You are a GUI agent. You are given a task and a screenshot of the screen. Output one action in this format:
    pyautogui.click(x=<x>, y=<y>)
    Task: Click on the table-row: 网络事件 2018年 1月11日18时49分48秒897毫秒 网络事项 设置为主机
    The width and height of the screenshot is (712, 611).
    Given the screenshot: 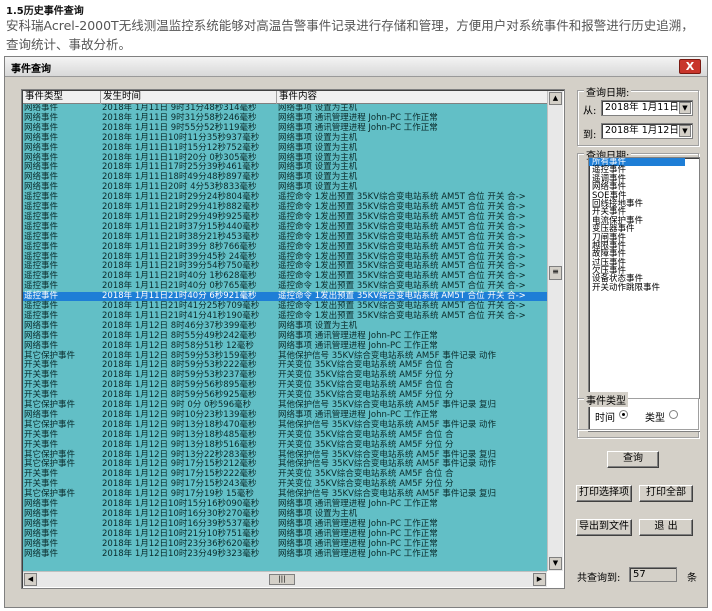 What is the action you would take?
    pyautogui.click(x=285, y=177)
    